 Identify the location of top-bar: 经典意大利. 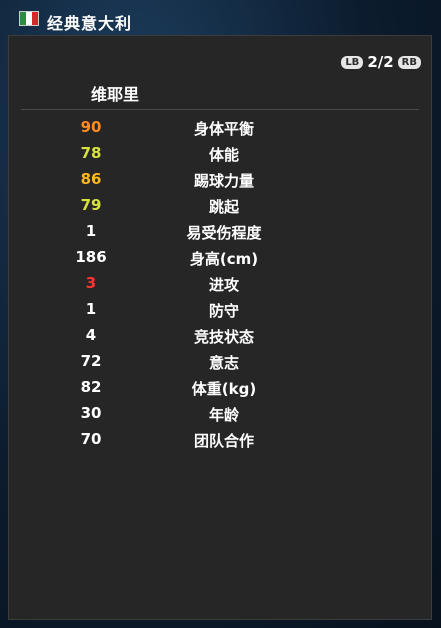
(220, 18).